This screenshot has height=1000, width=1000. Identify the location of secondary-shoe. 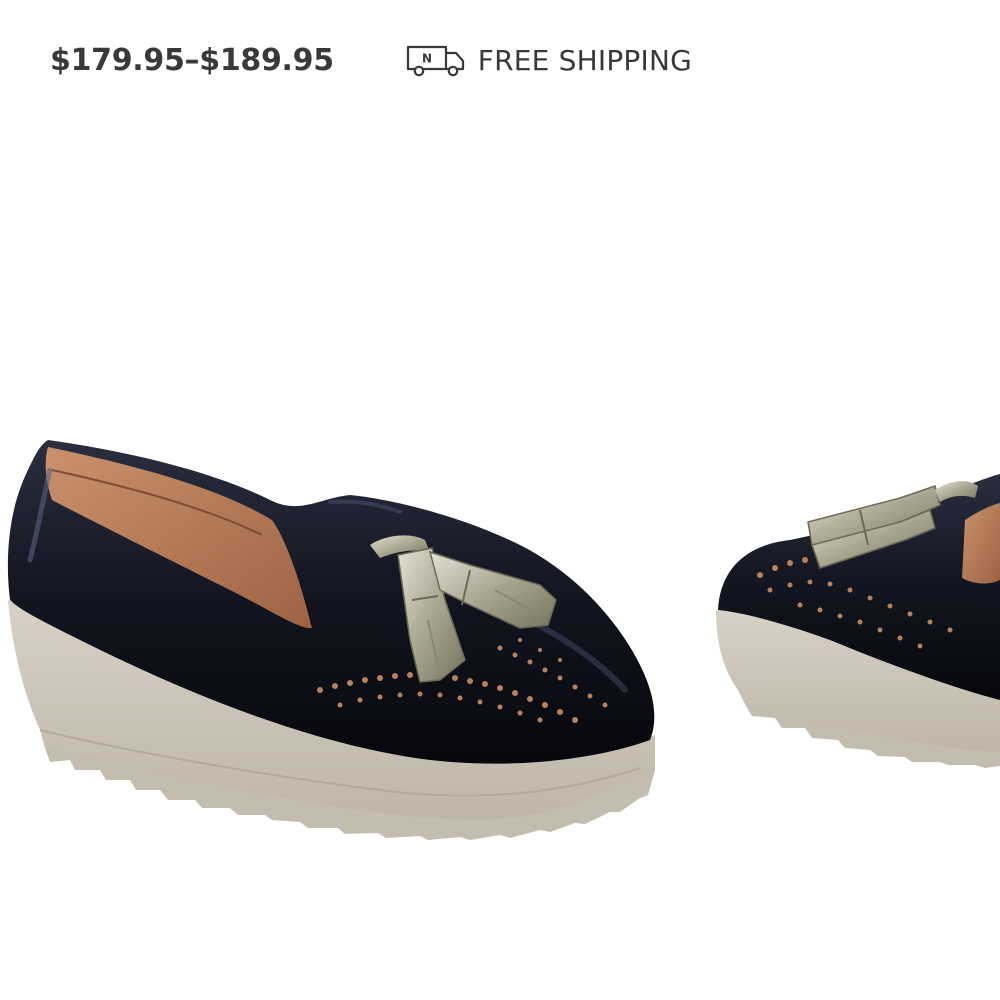
(858, 621).